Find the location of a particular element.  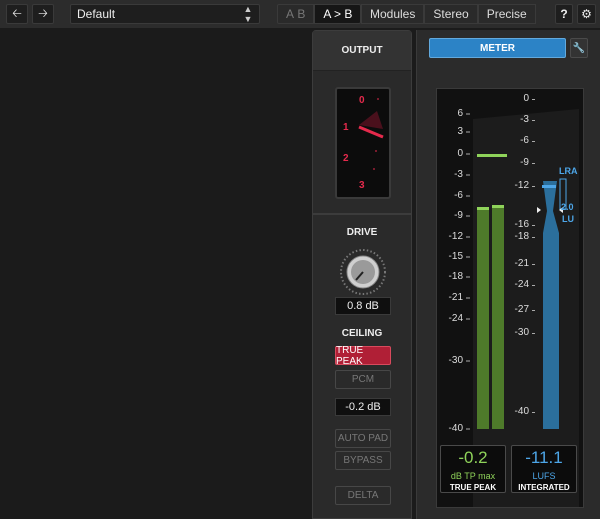

true-peak-bar-left is located at coordinates (483, 319).